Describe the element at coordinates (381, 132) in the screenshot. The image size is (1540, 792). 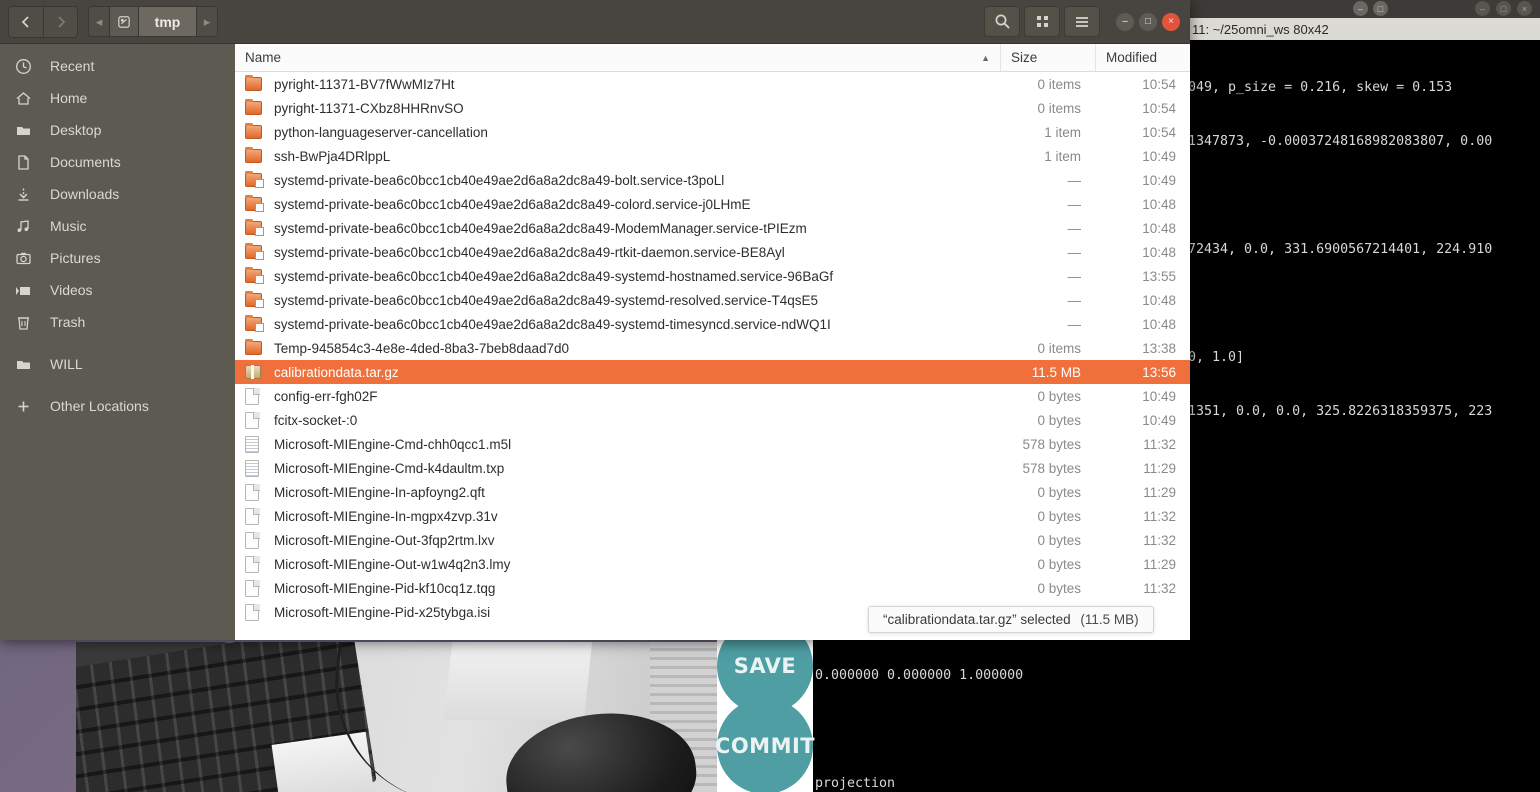
I see `file-name-label: python-languageserver-cancellation` at that location.